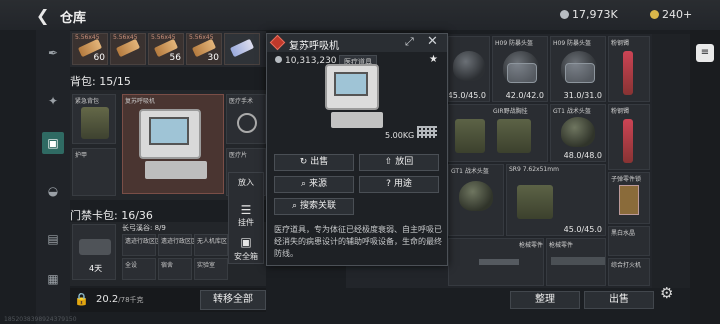  I want to click on safe-box-button: 安全箱, so click(246, 256).